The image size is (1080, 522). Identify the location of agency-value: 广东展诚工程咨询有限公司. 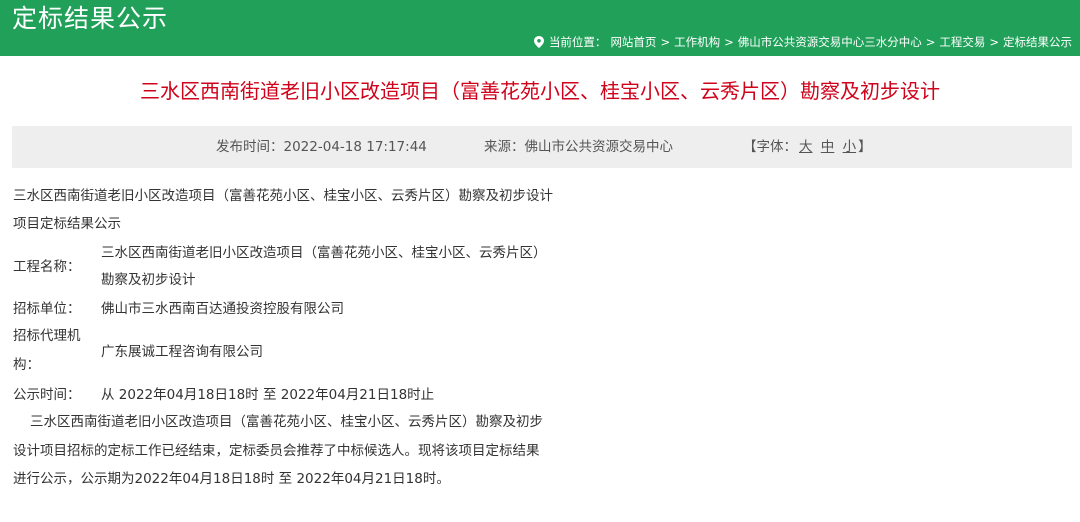
(182, 352).